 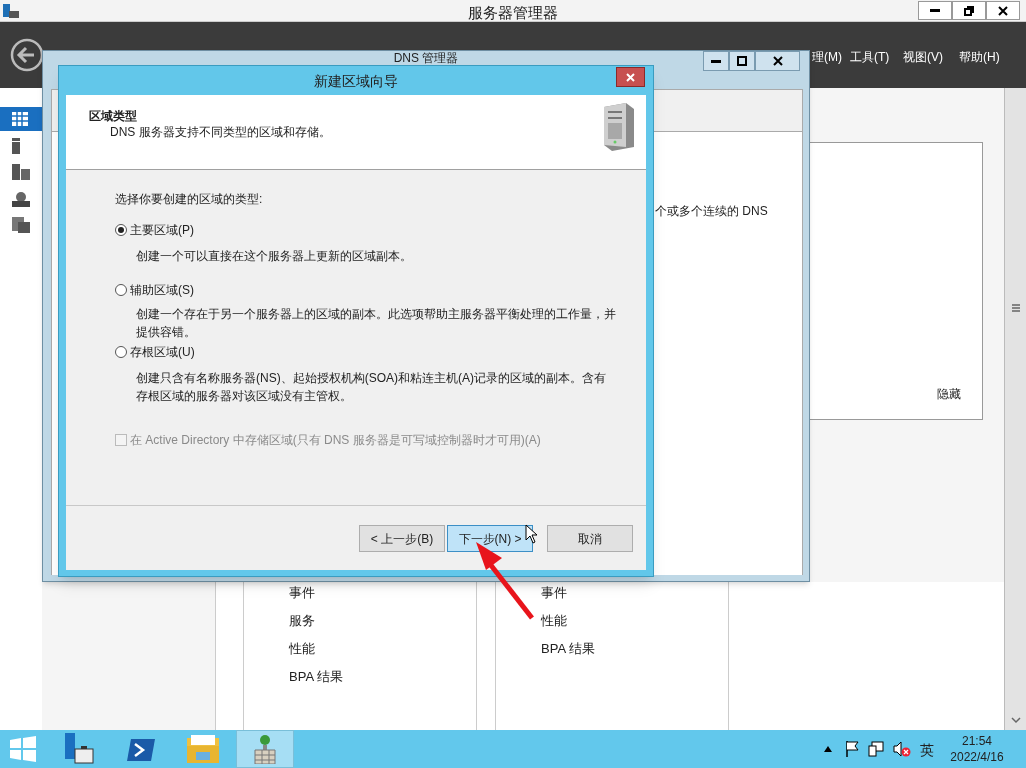 What do you see at coordinates (949, 394) in the screenshot?
I see `hide-link: 隐藏` at bounding box center [949, 394].